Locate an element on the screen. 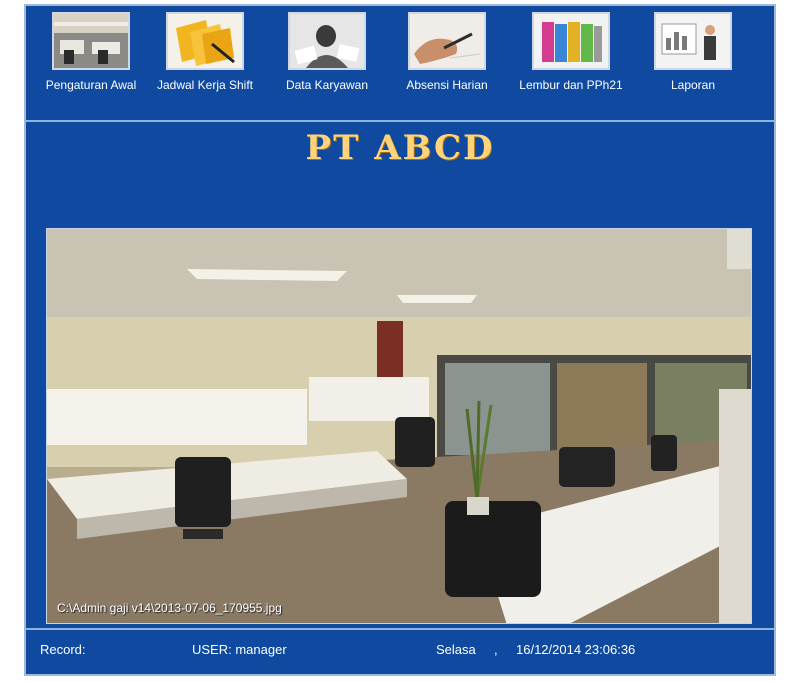 The width and height of the screenshot is (800, 682). toolbar-button-jadwal-kerja-shift: Jadwal Kerja Shift is located at coordinates (205, 52).